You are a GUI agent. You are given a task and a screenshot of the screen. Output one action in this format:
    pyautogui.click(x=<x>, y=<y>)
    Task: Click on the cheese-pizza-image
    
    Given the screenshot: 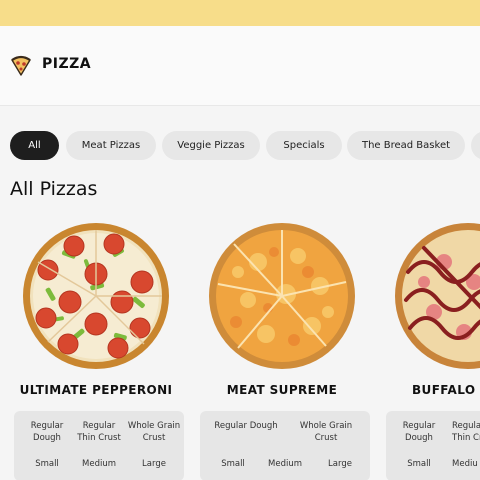 What is the action you would take?
    pyautogui.click(x=282, y=296)
    